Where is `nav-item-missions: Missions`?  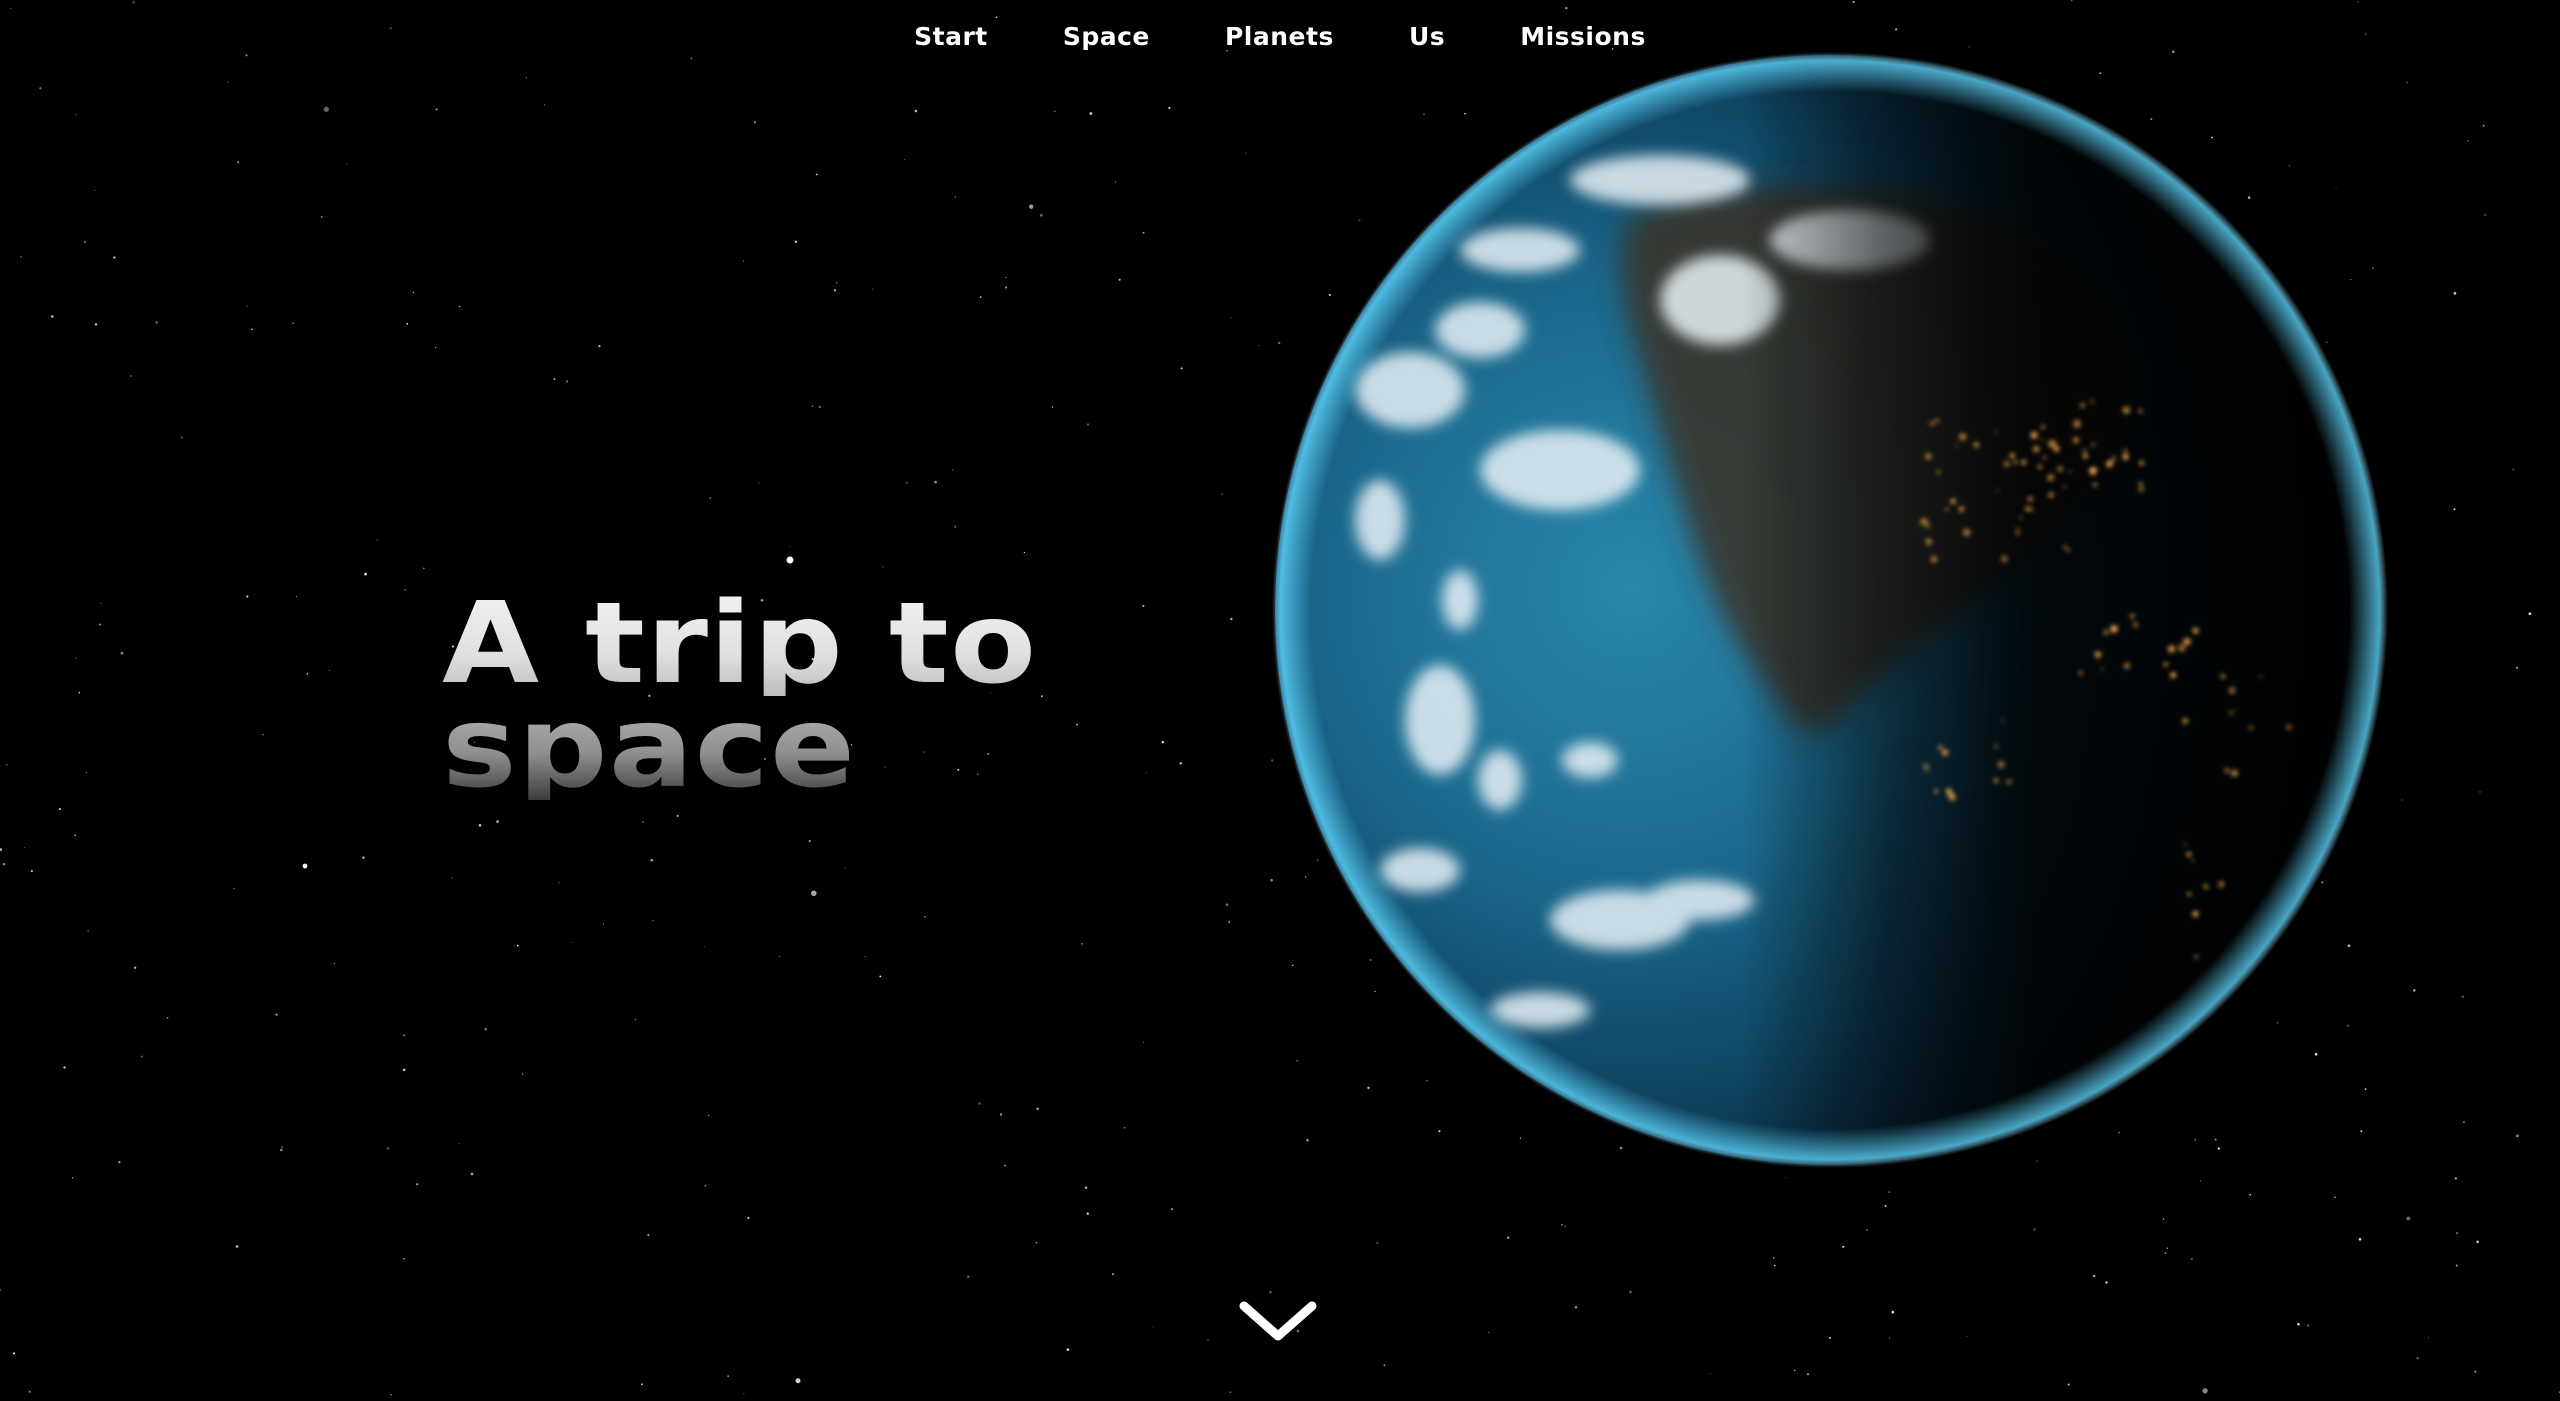 nav-item-missions: Missions is located at coordinates (1583, 36).